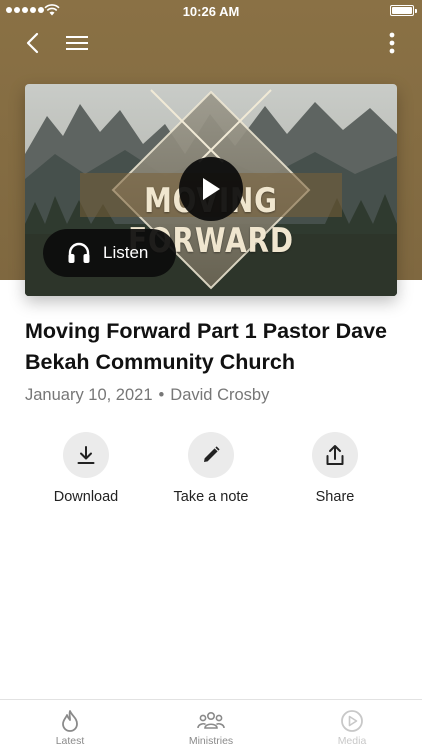 The height and width of the screenshot is (750, 422). Describe the element at coordinates (70, 721) in the screenshot. I see `flame-icon` at that location.